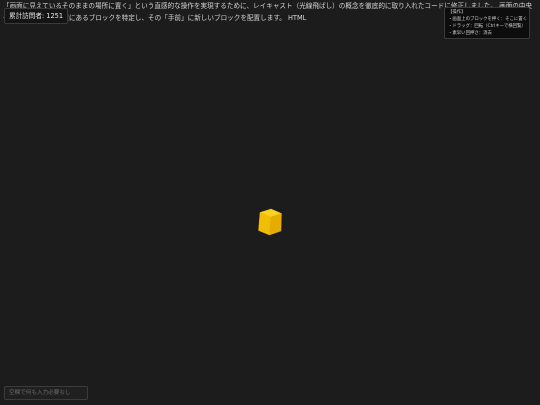  What do you see at coordinates (487, 26) in the screenshot?
I see `help-item-rotate: ・ドラッグ：回転（Ctrlキーで横回覧）` at bounding box center [487, 26].